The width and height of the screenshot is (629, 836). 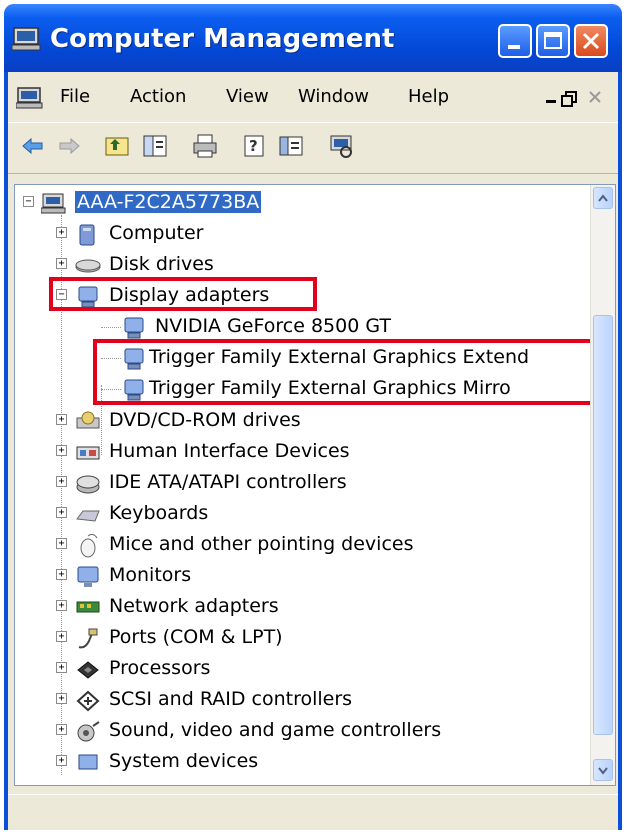 I want to click on tree-item: + SCSI and RAID controllers, so click(x=300, y=701).